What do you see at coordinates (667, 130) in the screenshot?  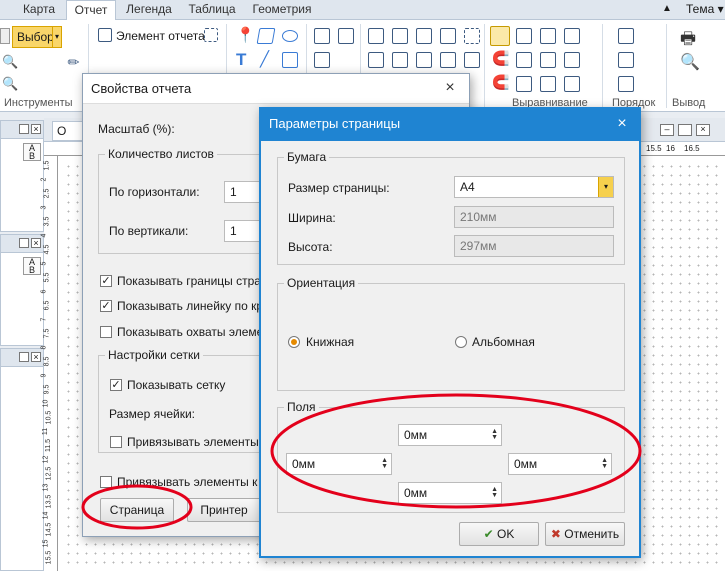 I see `doc-minimize-icon: –` at bounding box center [667, 130].